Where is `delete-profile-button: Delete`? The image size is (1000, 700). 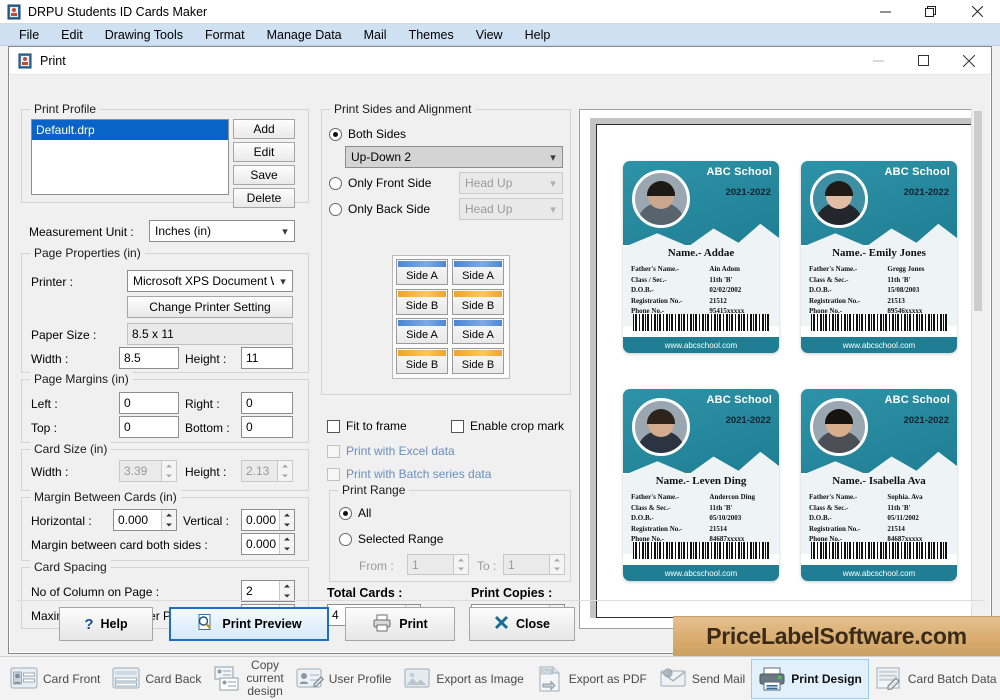
delete-profile-button: Delete is located at coordinates (264, 198).